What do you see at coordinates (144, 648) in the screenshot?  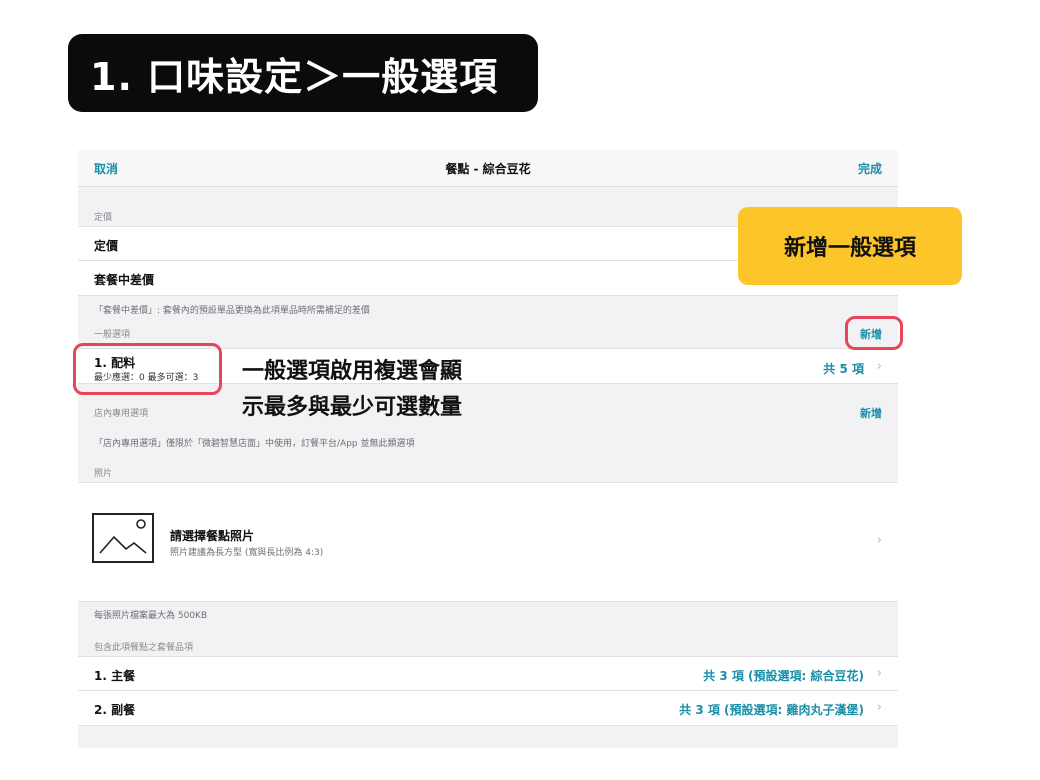 I see `section-label-combo-items: 包含此項餐點之套餐品項` at bounding box center [144, 648].